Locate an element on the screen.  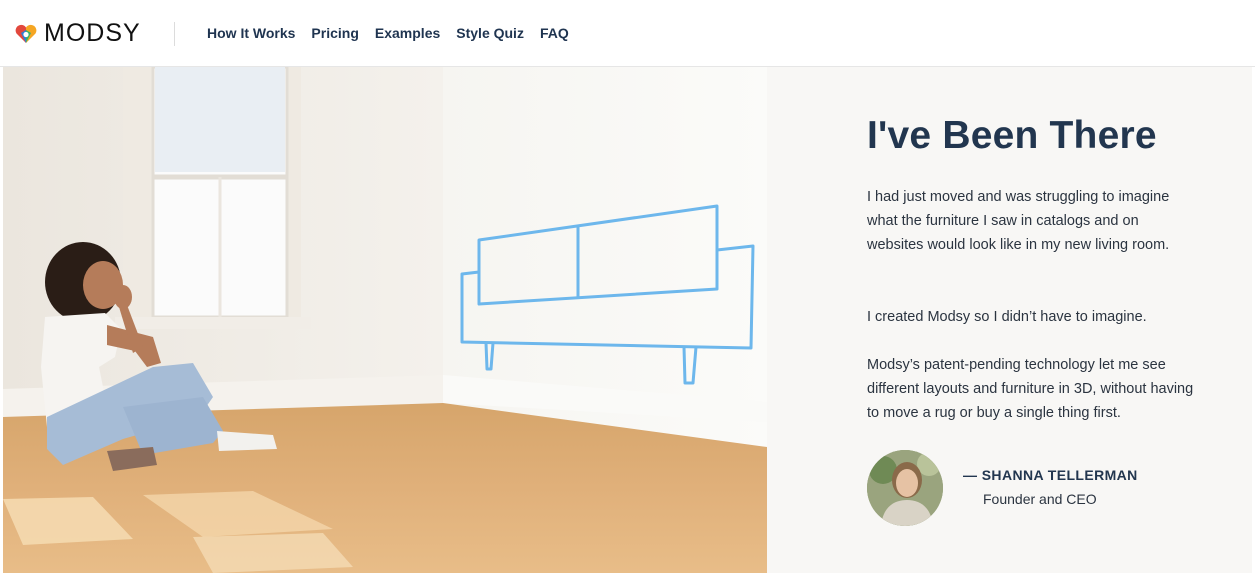
header-divider is located at coordinates (174, 34).